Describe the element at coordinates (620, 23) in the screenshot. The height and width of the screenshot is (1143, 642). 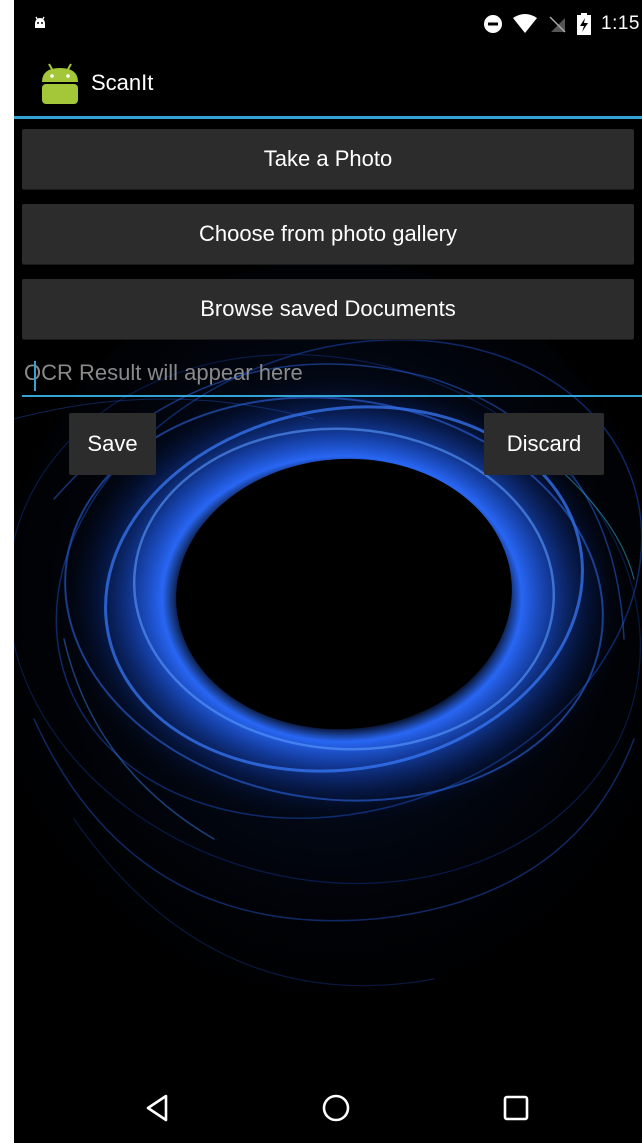
I see `status-time: 1:15` at that location.